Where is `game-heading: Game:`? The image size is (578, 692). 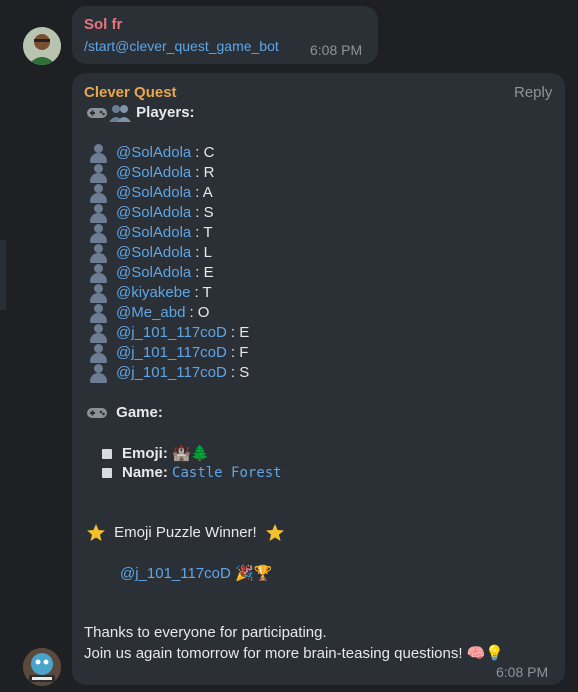
game-heading: Game: is located at coordinates (124, 413).